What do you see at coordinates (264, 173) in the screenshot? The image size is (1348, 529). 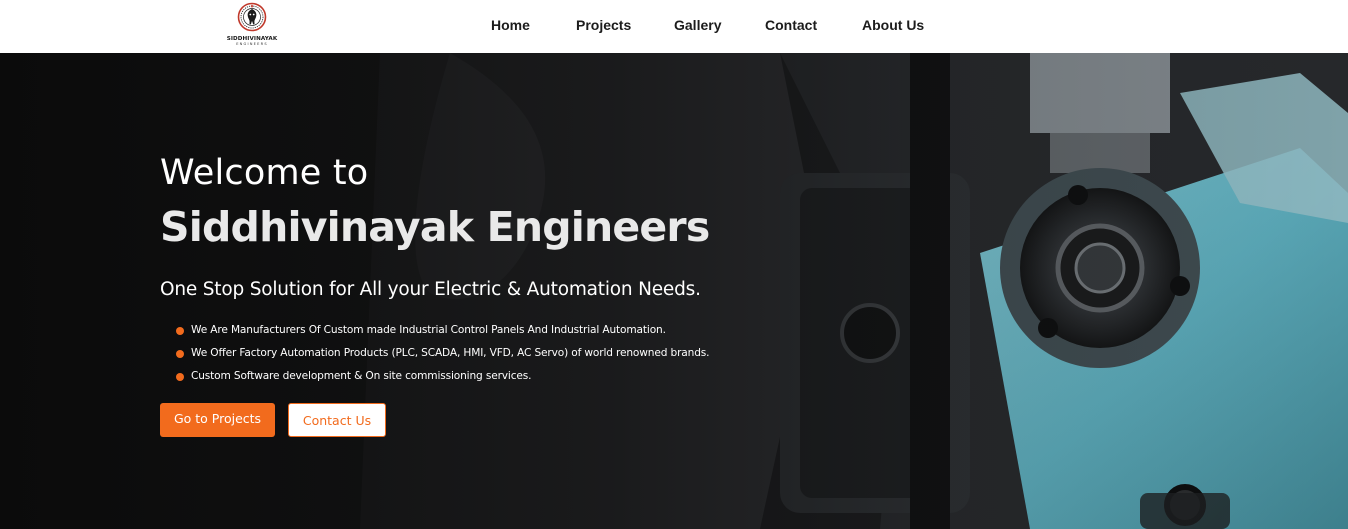 I see `hero-welcome: Welcome to` at bounding box center [264, 173].